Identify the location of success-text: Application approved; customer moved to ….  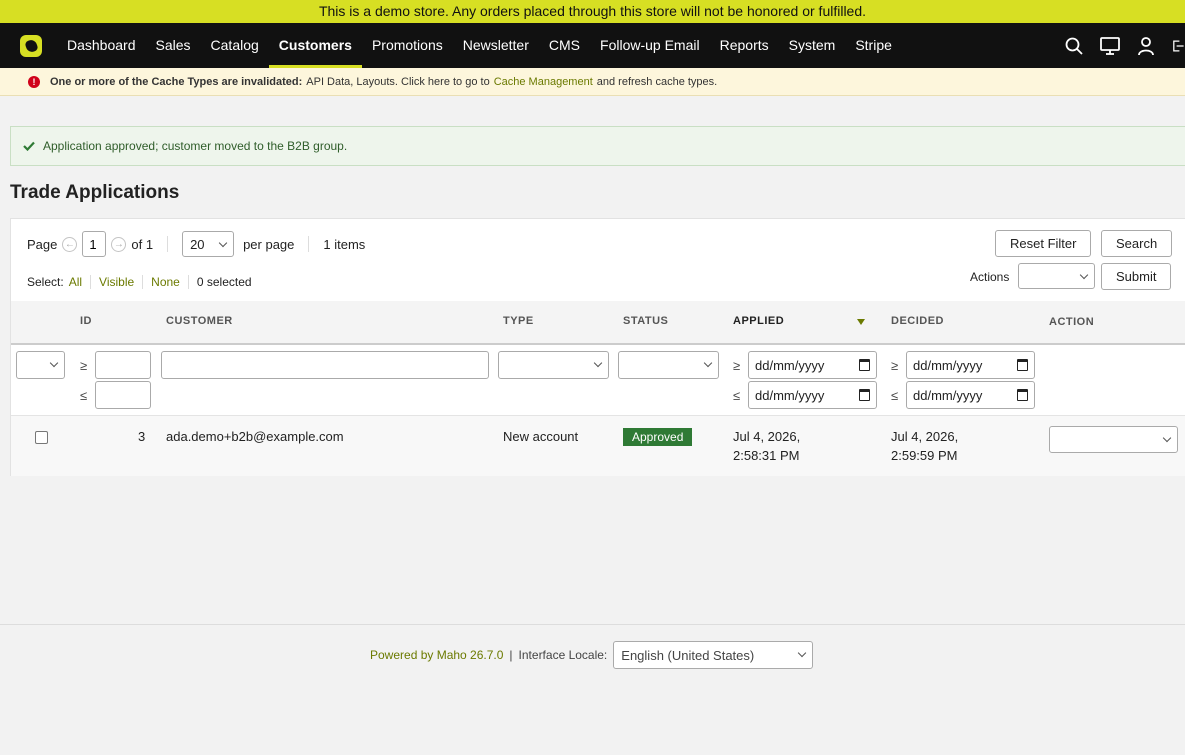
(195, 146).